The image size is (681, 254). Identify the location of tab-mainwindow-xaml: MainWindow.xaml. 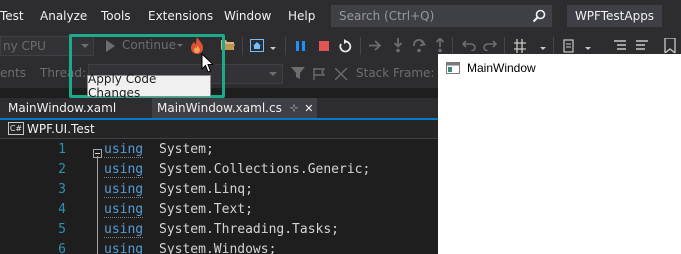
(76, 108).